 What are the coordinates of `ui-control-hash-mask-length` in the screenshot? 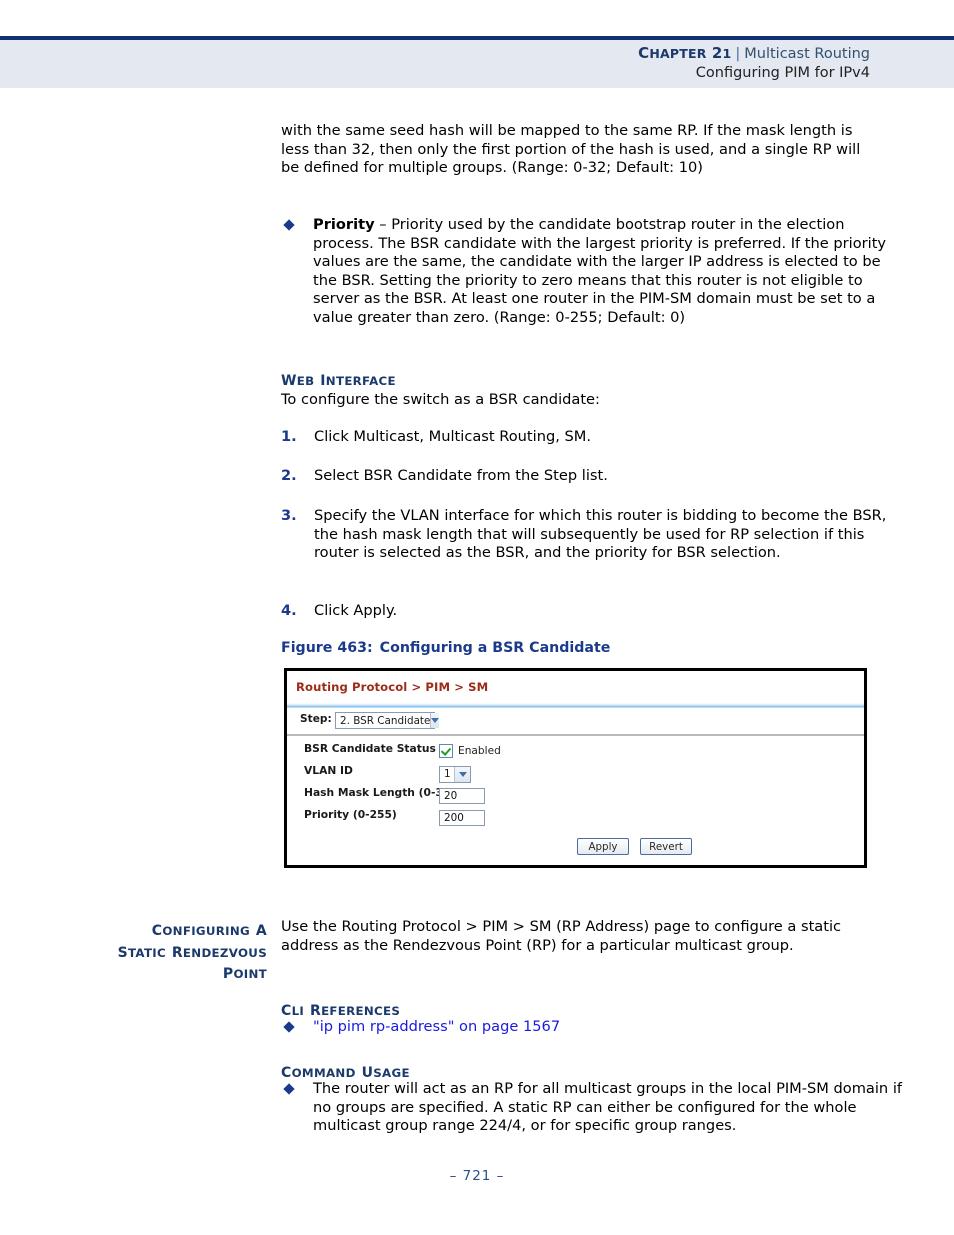 It's located at (462, 794).